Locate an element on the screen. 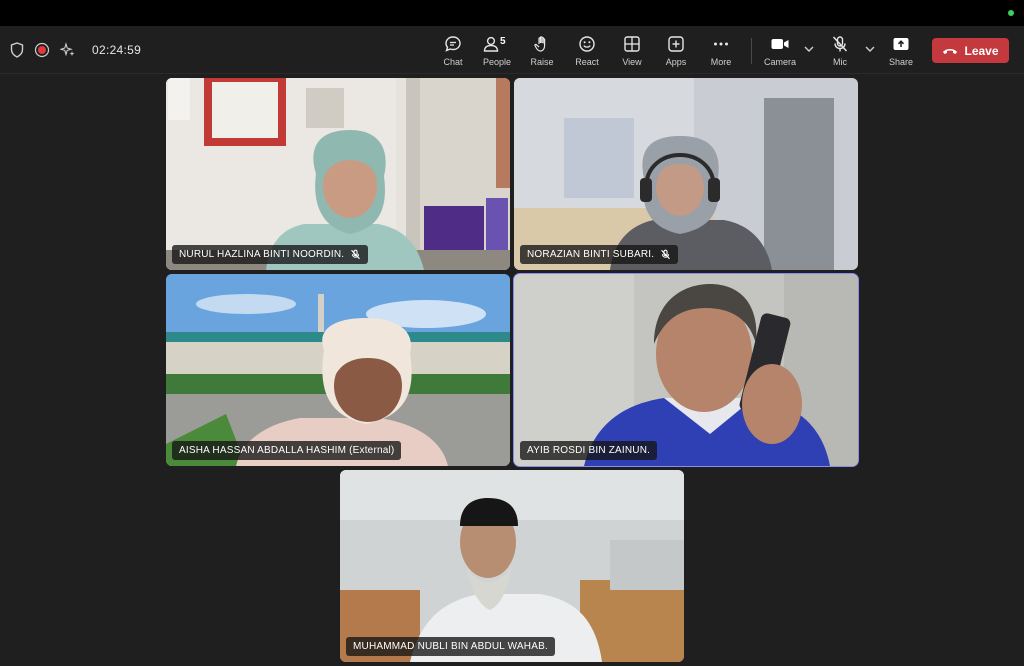 This screenshot has width=1024, height=666. people-label: People is located at coordinates (497, 62).